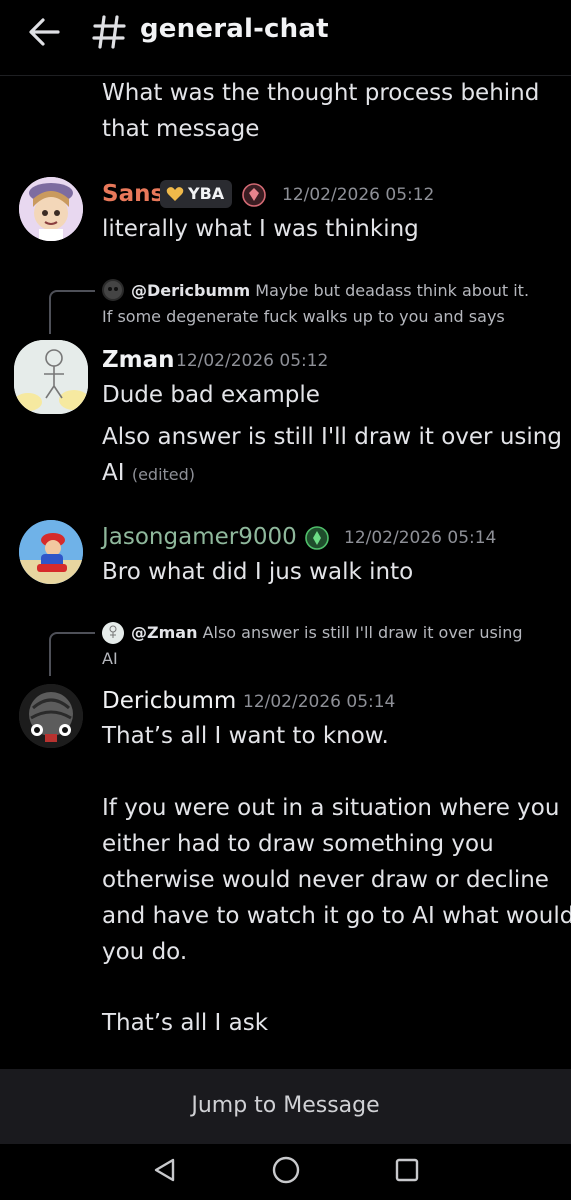 The height and width of the screenshot is (1200, 571). I want to click on message-text: Bro what did I jus walk into, so click(258, 572).